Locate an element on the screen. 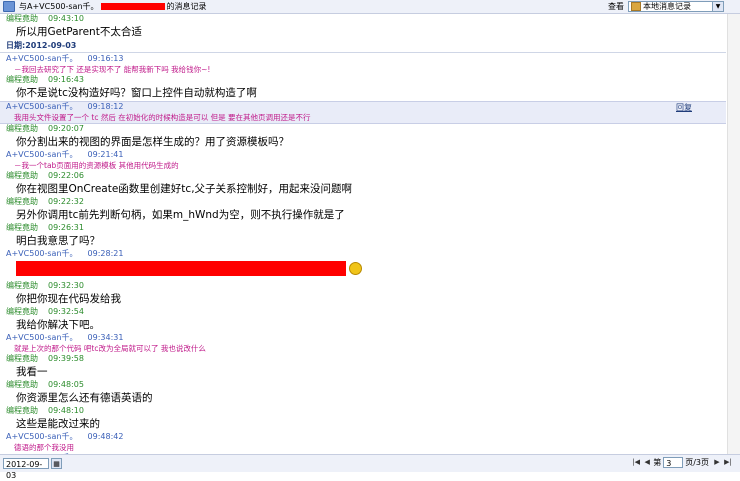  message-text: 你不是说tc没构造好吗？窗口上控件自动就构造了啊 is located at coordinates (136, 93).